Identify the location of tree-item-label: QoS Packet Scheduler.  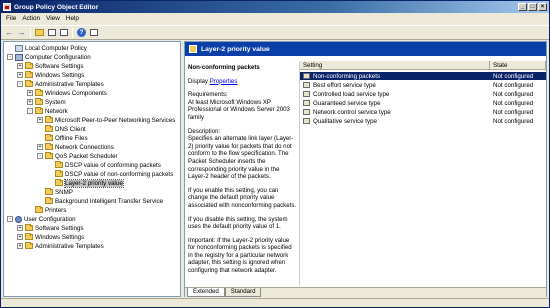
(86, 156).